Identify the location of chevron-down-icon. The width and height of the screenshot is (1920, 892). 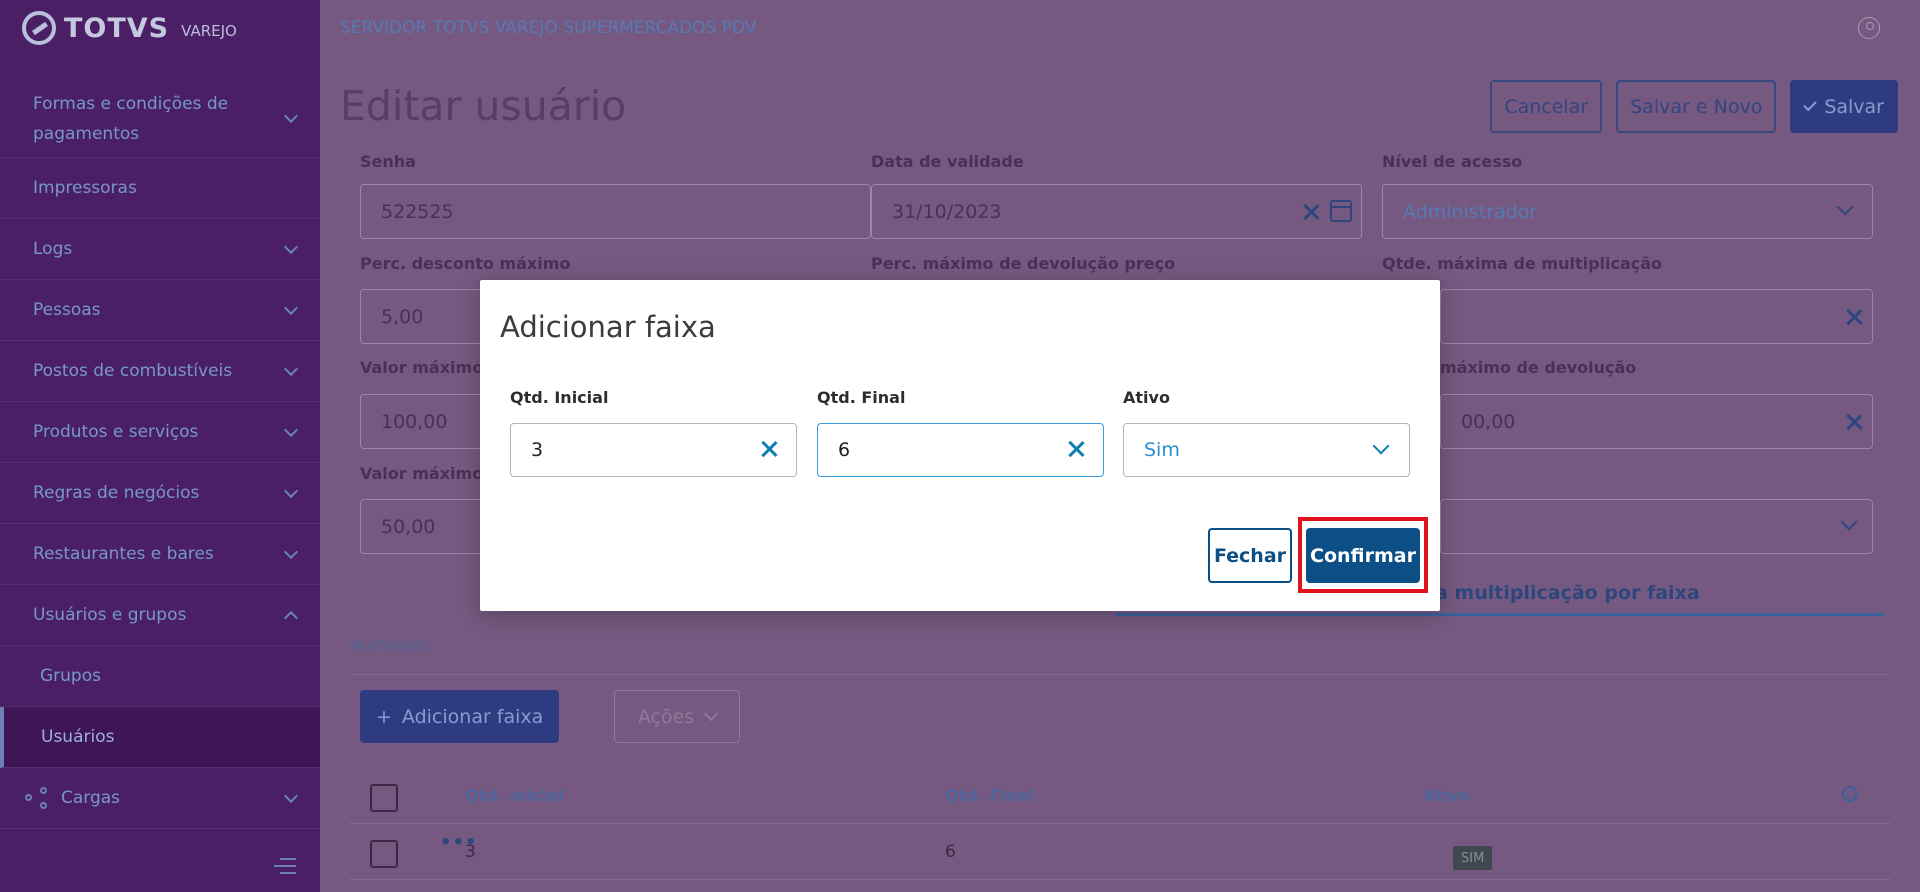
(1381, 446).